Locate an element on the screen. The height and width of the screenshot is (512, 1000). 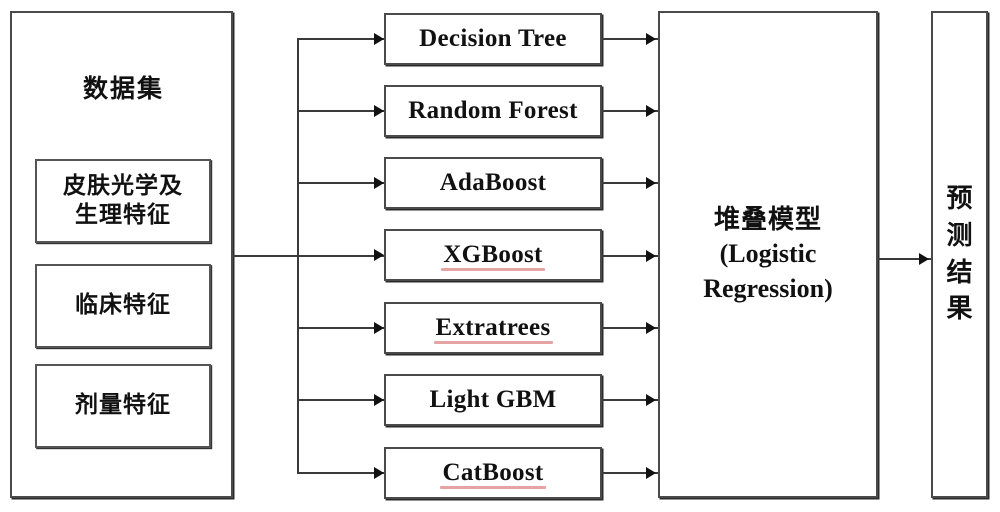
prediction-char-2: 结 is located at coordinates (959, 272).